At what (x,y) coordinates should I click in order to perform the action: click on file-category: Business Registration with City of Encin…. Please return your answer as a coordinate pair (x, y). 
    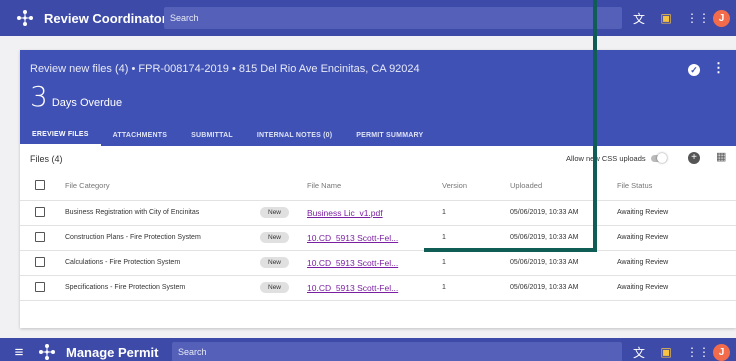
    Looking at the image, I should click on (160, 213).